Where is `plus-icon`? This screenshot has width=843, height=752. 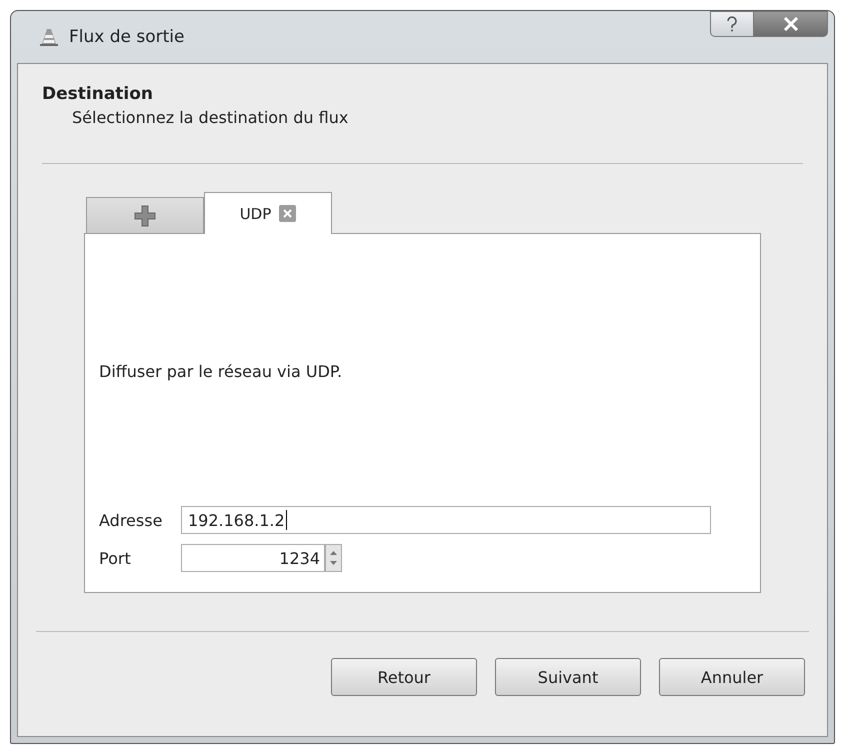
plus-icon is located at coordinates (145, 215).